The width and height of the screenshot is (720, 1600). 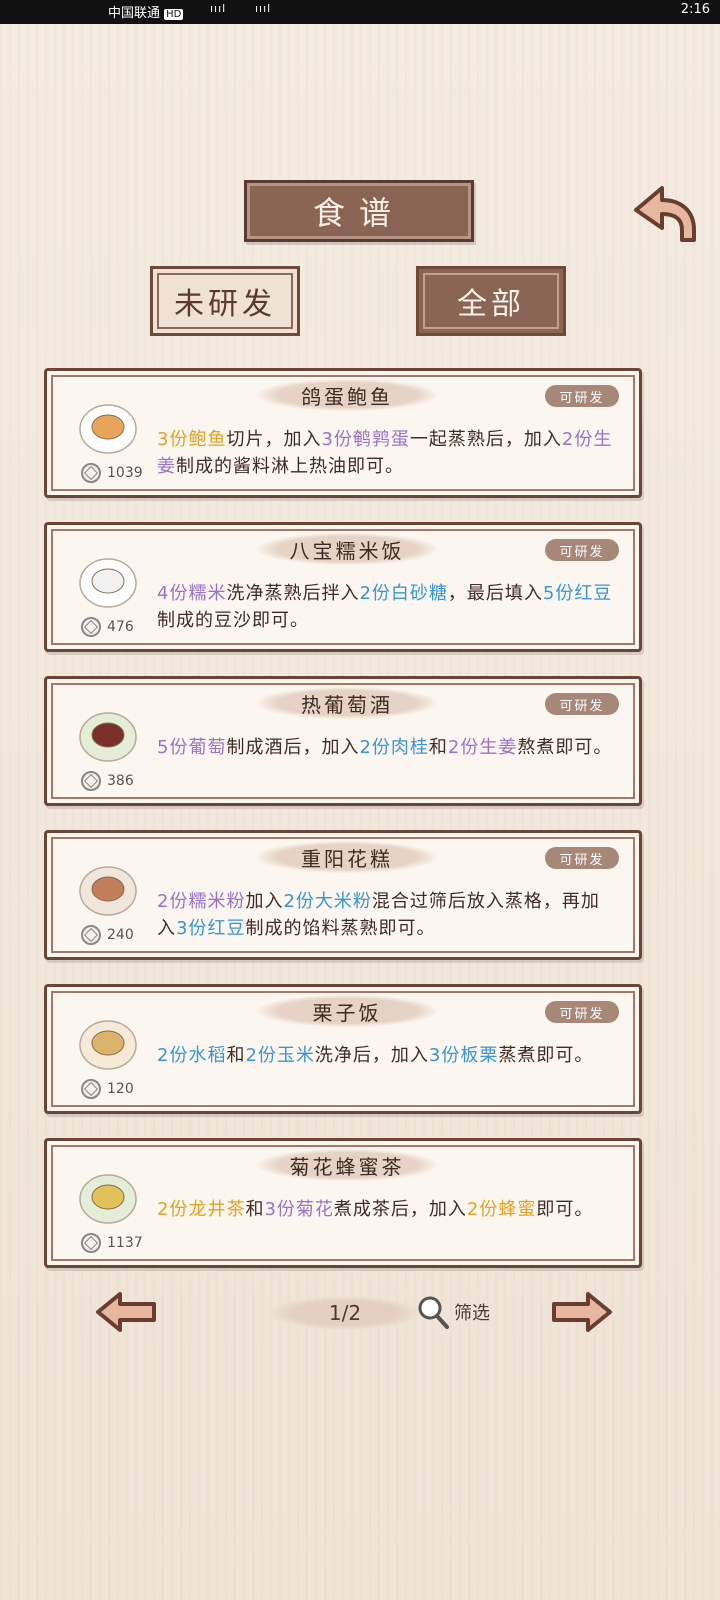 What do you see at coordinates (347, 703) in the screenshot?
I see `recipe-name: 热葡萄酒` at bounding box center [347, 703].